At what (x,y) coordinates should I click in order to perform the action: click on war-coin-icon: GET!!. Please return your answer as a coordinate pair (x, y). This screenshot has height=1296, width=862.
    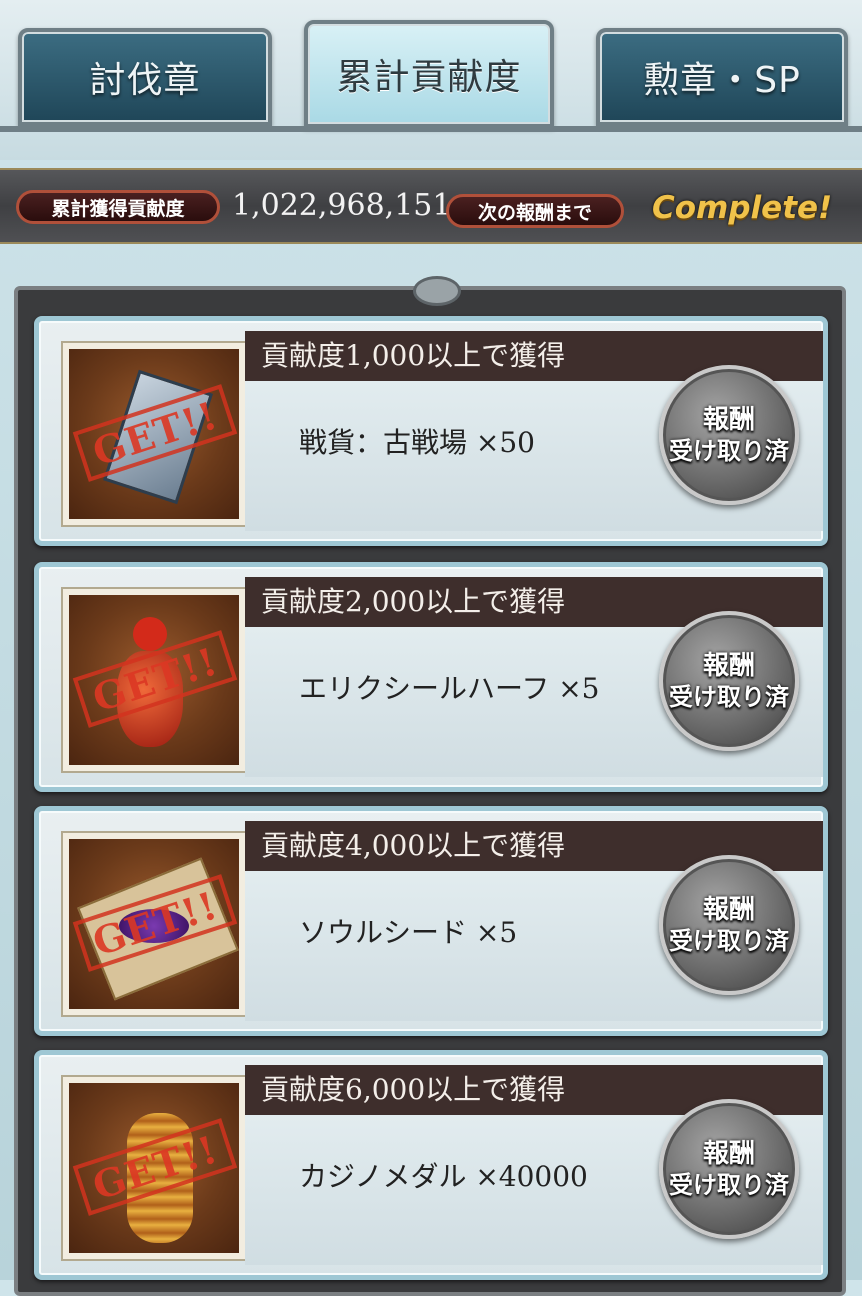
    Looking at the image, I should click on (154, 434).